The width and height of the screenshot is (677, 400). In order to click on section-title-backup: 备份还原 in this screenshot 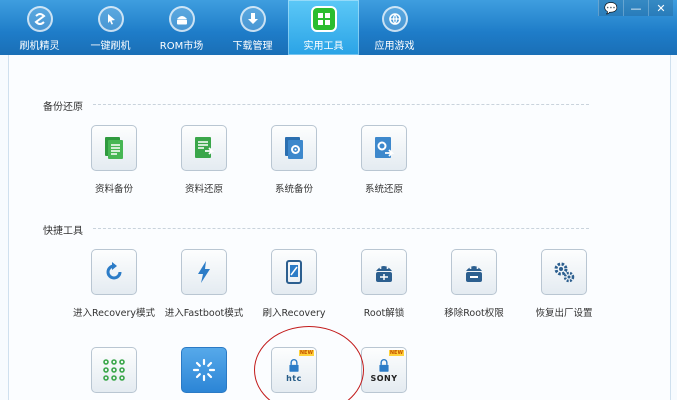, I will do `click(63, 107)`.